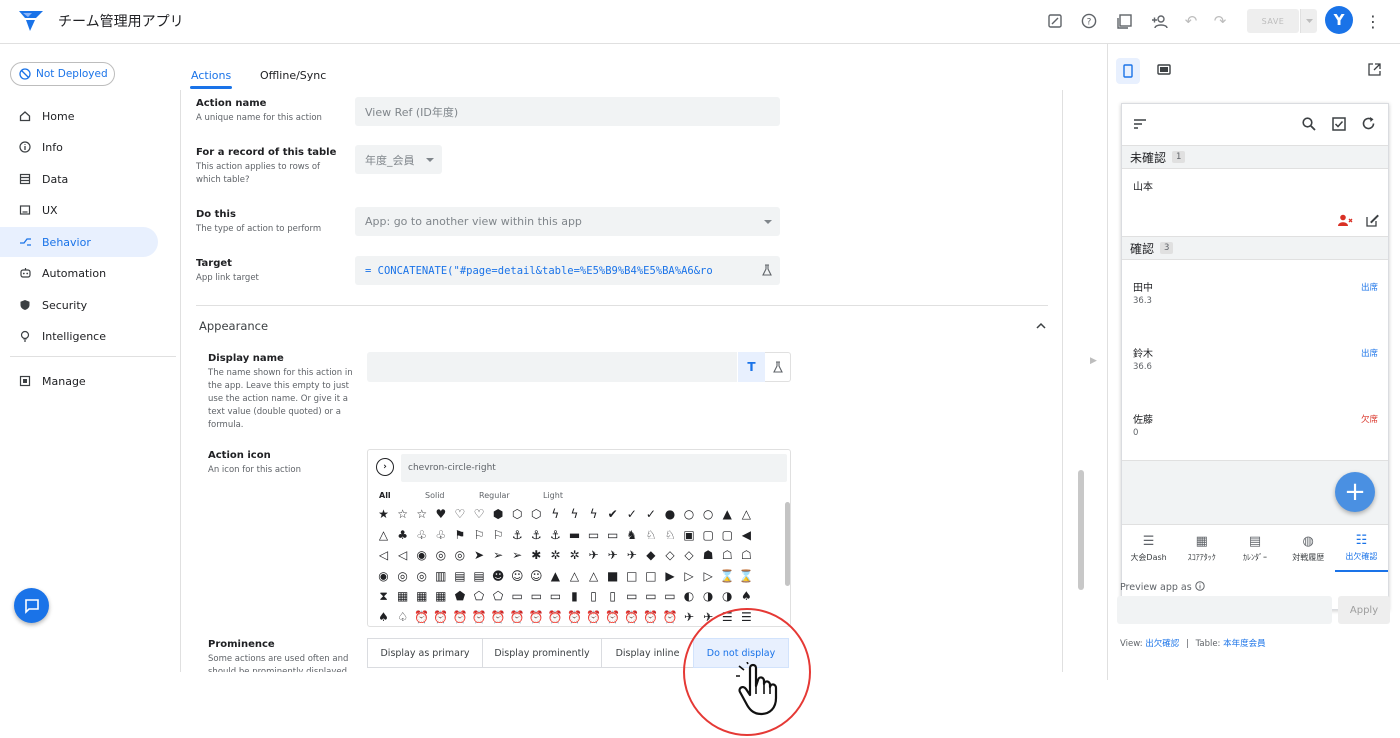 Image resolution: width=1400 pixels, height=738 pixels. Describe the element at coordinates (1055, 21) in the screenshot. I see `editor-icon` at that location.